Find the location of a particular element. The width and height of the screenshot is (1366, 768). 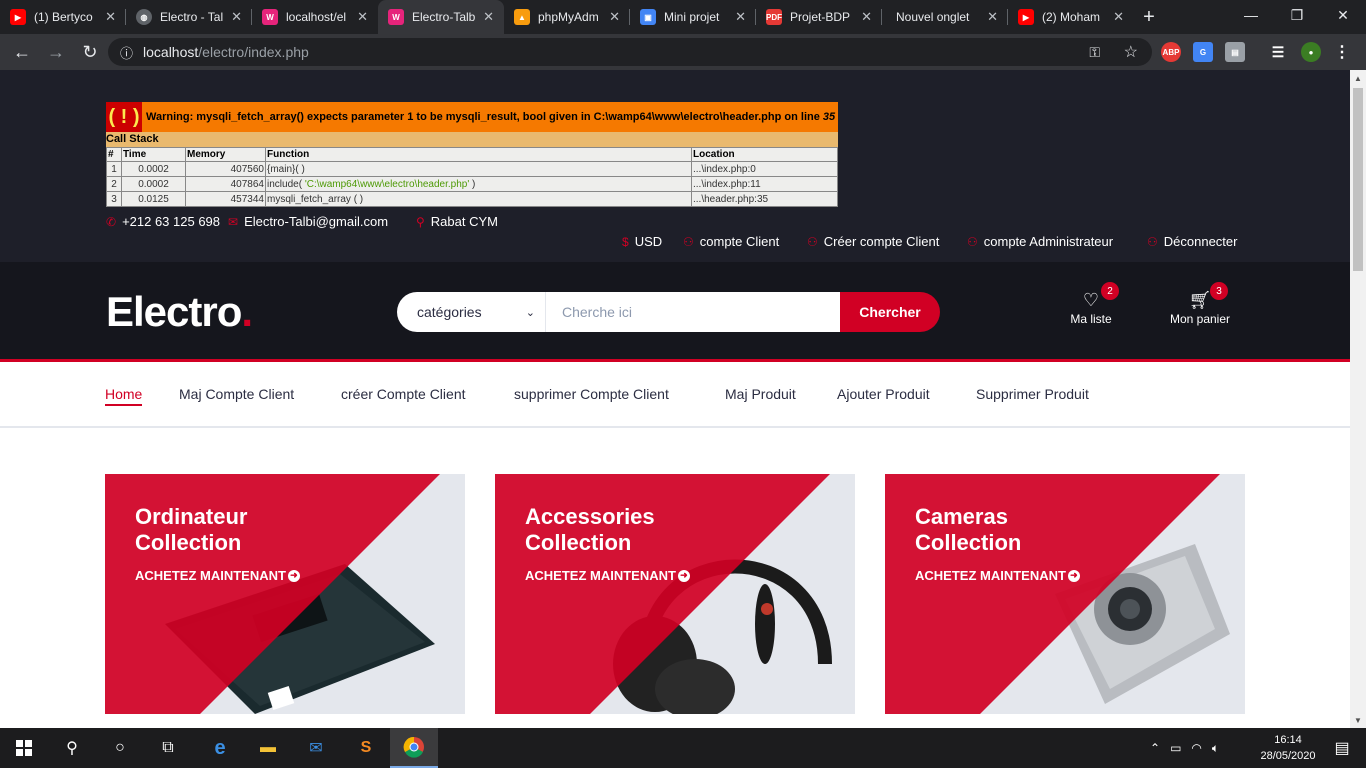

minimize-button: — is located at coordinates (1251, 15).